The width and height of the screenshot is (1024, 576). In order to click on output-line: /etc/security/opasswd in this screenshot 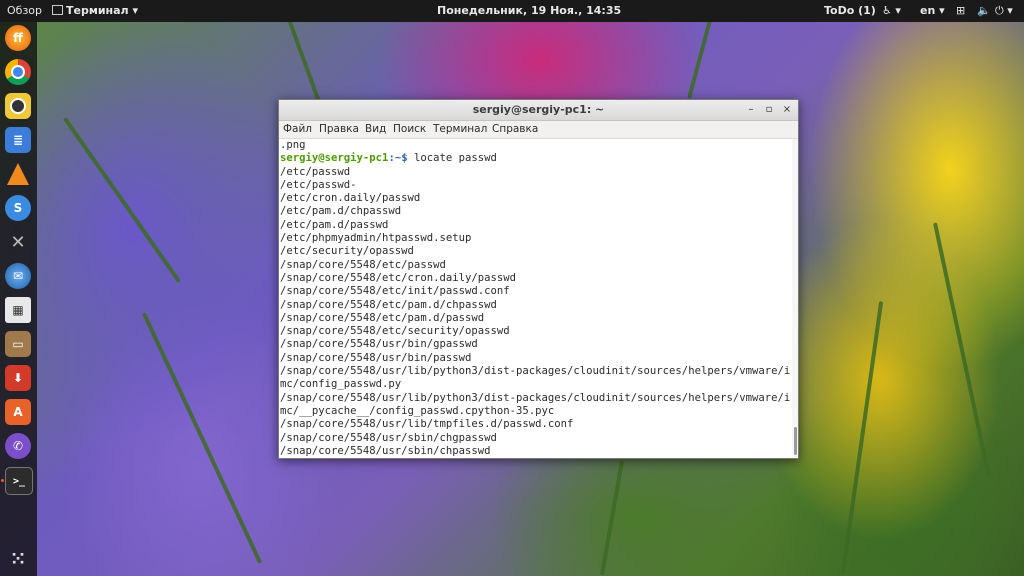, I will do `click(347, 251)`.